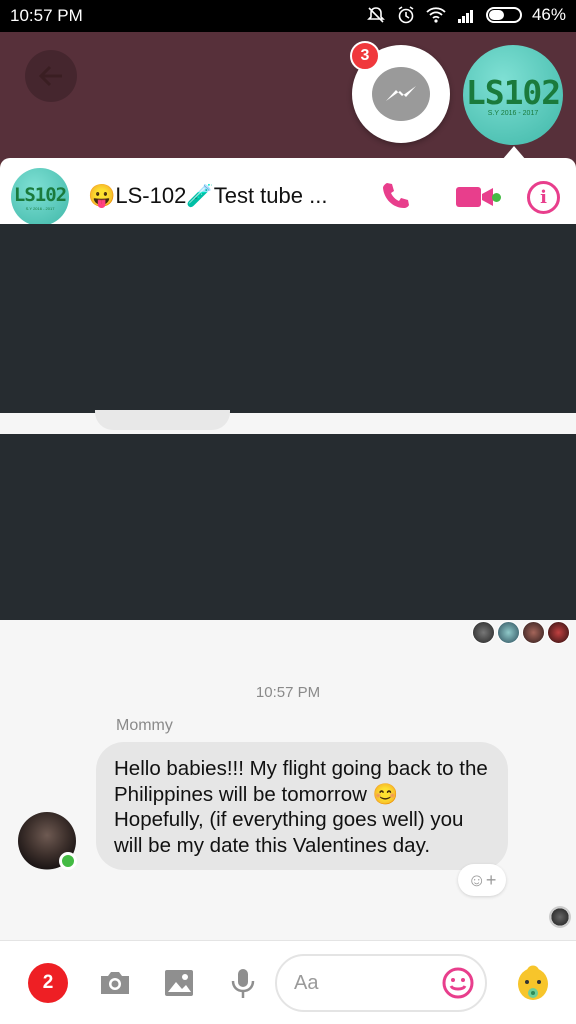 The image size is (576, 1024). I want to click on avatar-logo-text: LS102, so click(40, 194).